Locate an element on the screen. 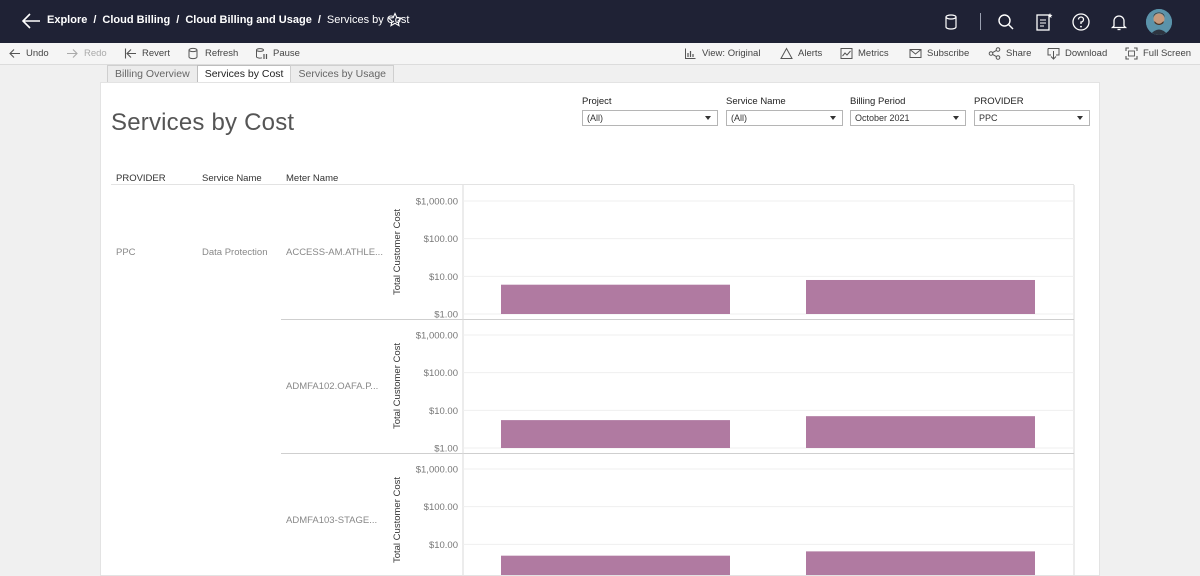 The image size is (1200, 576). search-icon is located at coordinates (1006, 22).